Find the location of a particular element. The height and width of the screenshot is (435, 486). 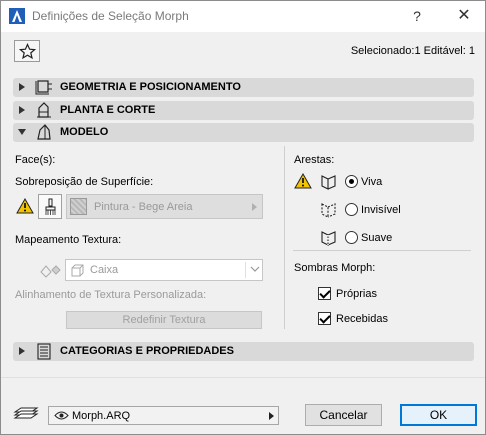

star-icon is located at coordinates (27, 51).